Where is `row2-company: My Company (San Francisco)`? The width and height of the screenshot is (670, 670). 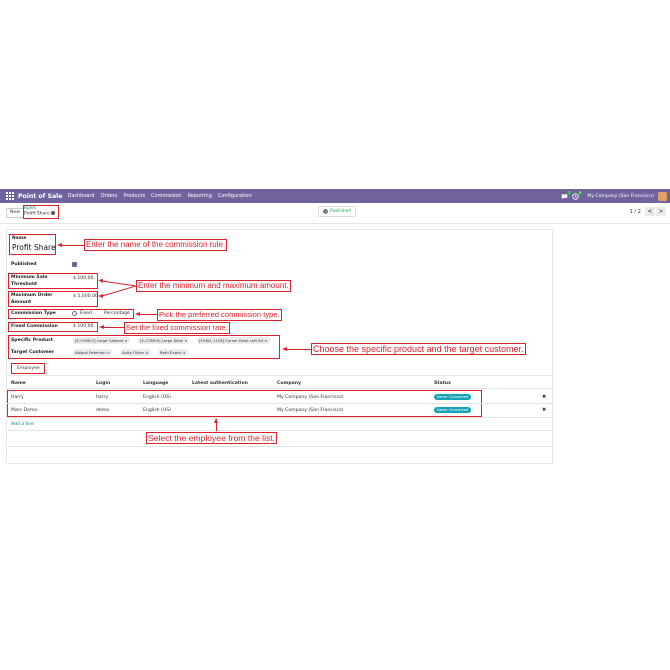 row2-company: My Company (San Francisco) is located at coordinates (310, 410).